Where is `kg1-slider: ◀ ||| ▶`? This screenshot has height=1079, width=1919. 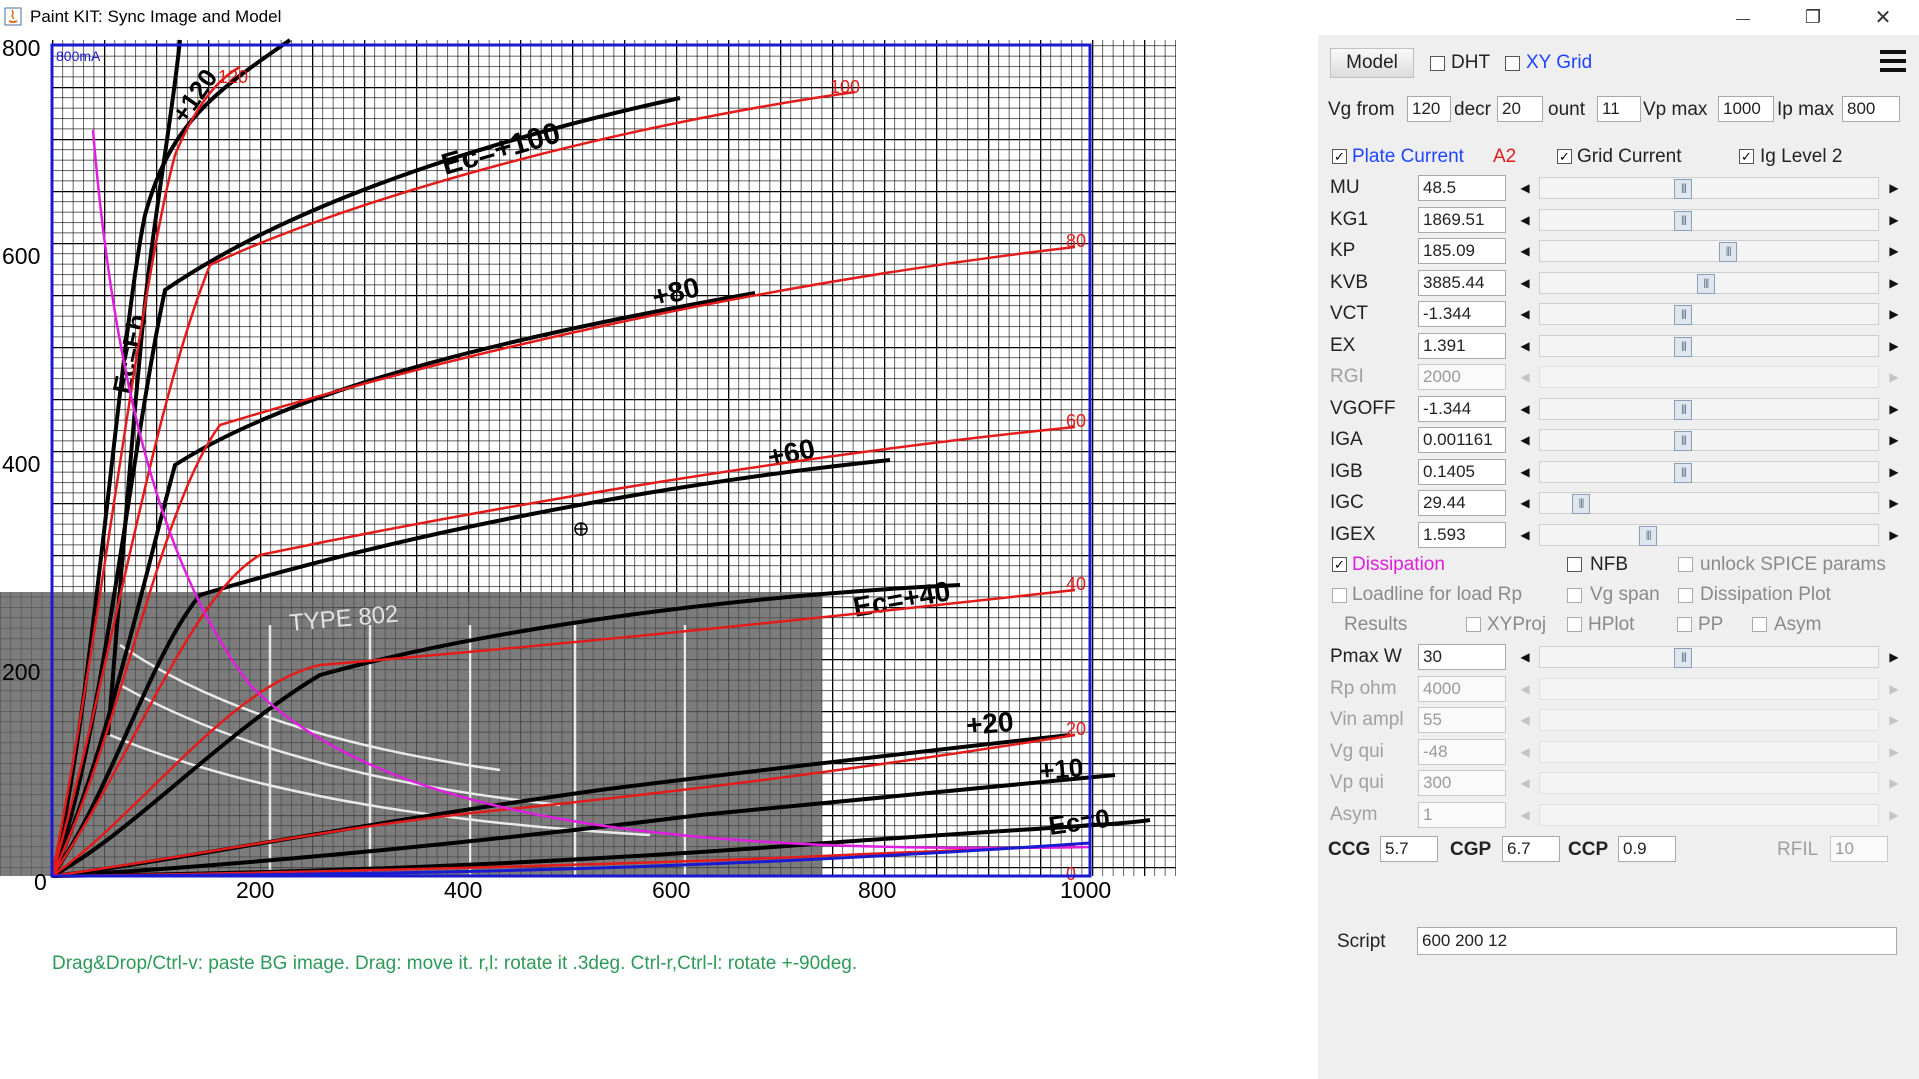 kg1-slider: ◀ ||| ▶ is located at coordinates (1709, 220).